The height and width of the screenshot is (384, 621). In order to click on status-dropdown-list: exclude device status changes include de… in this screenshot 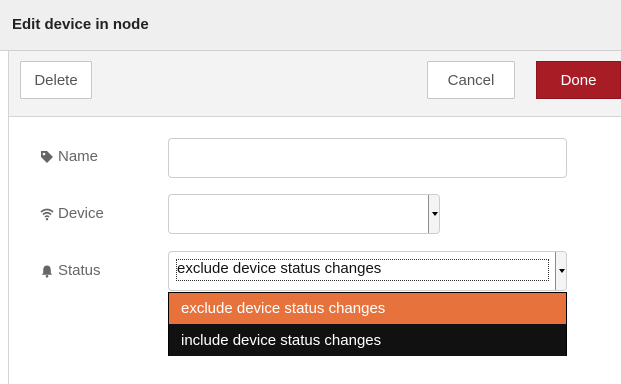, I will do `click(367, 324)`.